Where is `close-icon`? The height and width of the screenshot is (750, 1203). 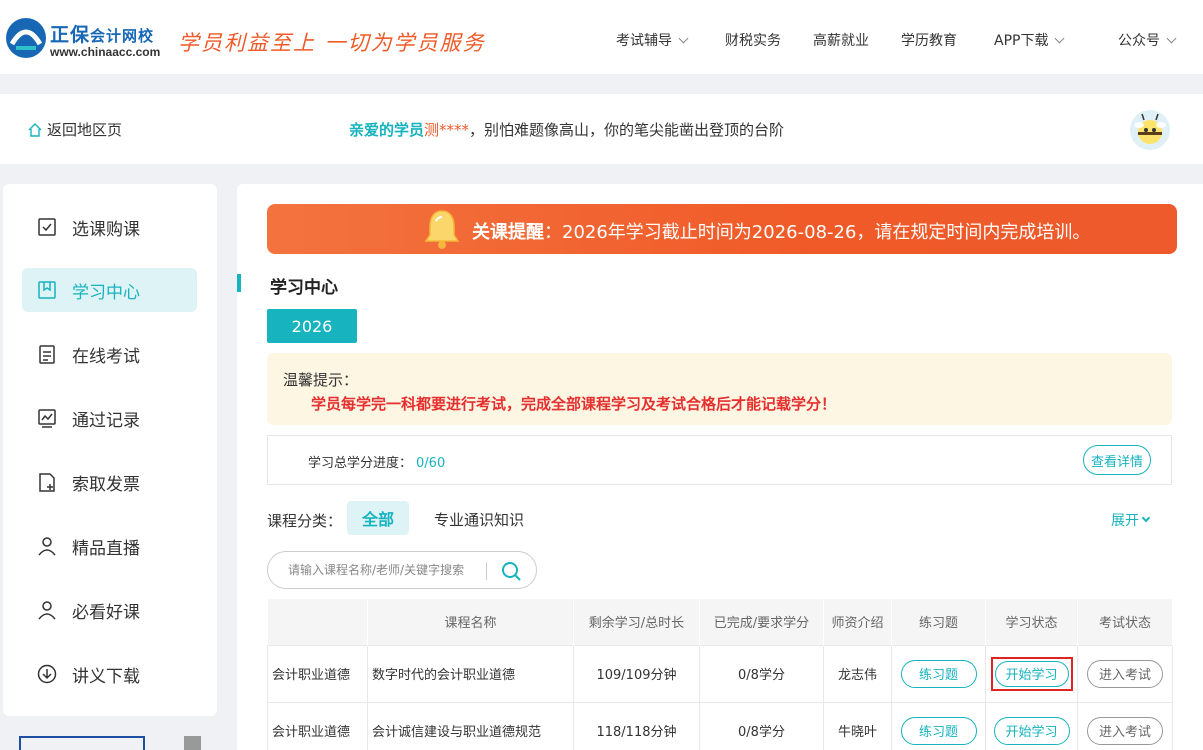
close-icon is located at coordinates (192, 743).